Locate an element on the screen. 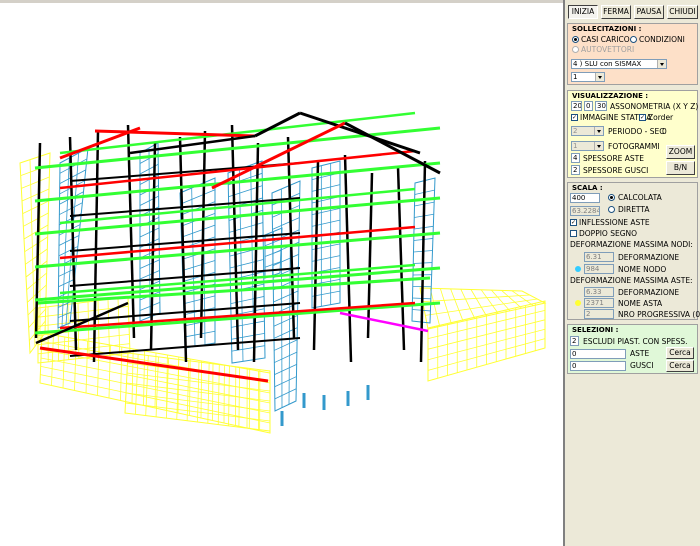 The width and height of the screenshot is (700, 546). aste-deformazione-value: 6.33 is located at coordinates (599, 292).